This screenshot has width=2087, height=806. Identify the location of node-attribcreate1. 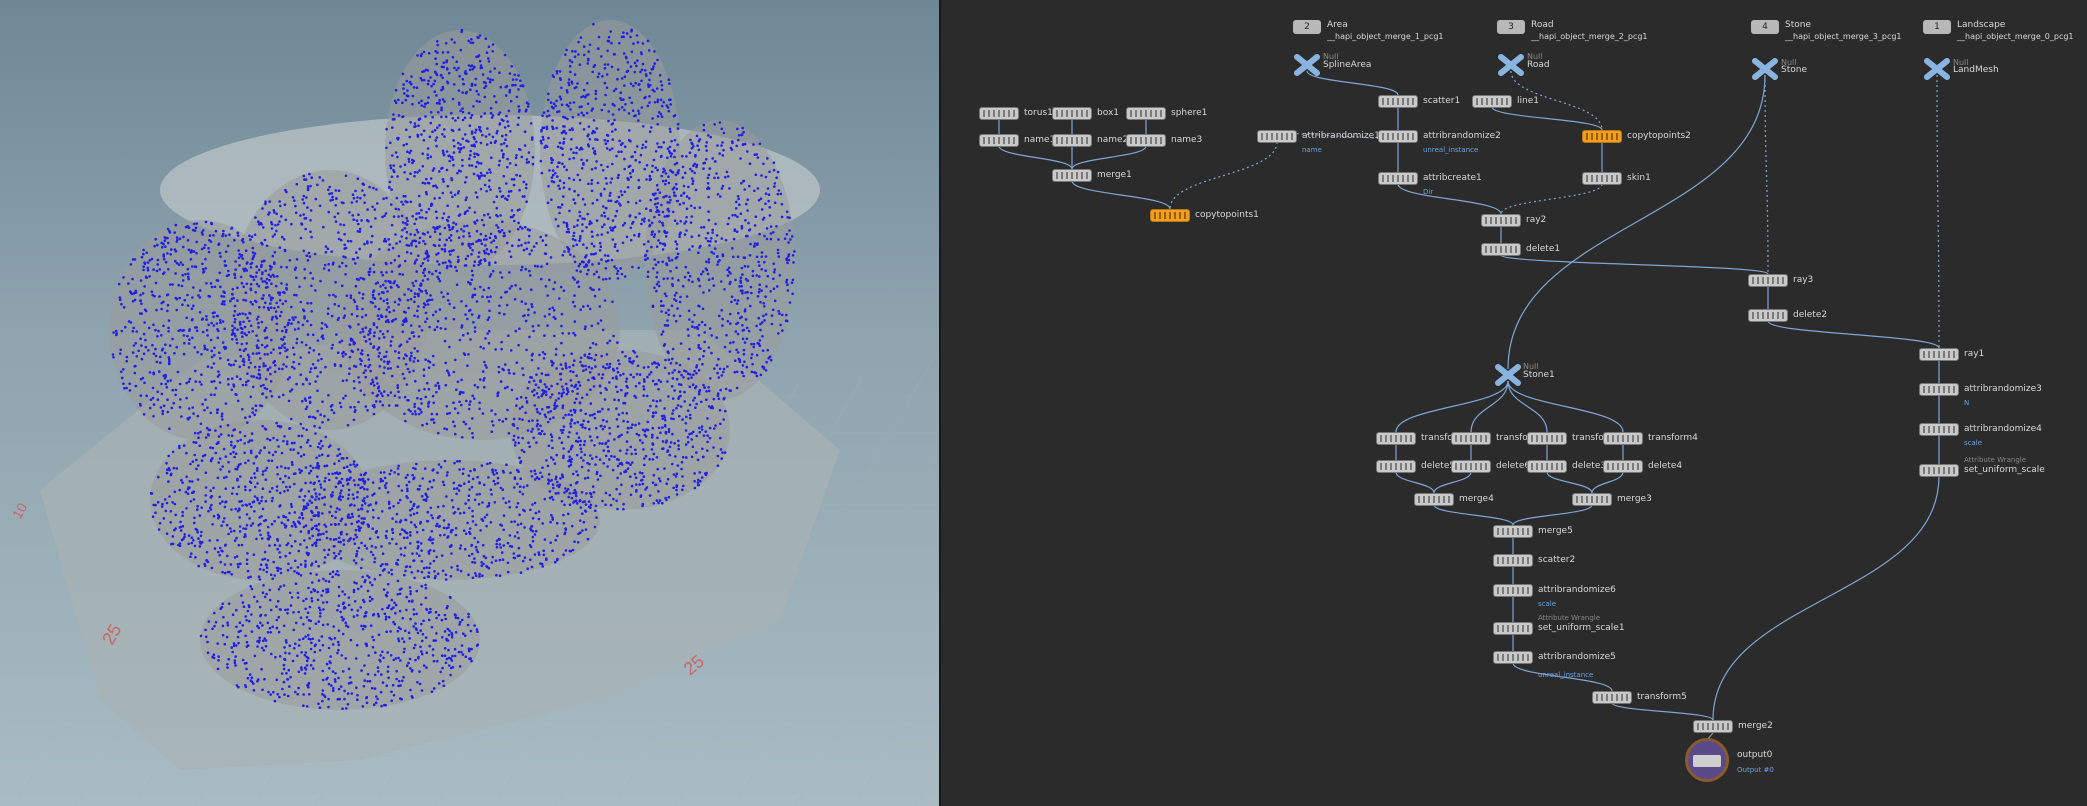
(1398, 178).